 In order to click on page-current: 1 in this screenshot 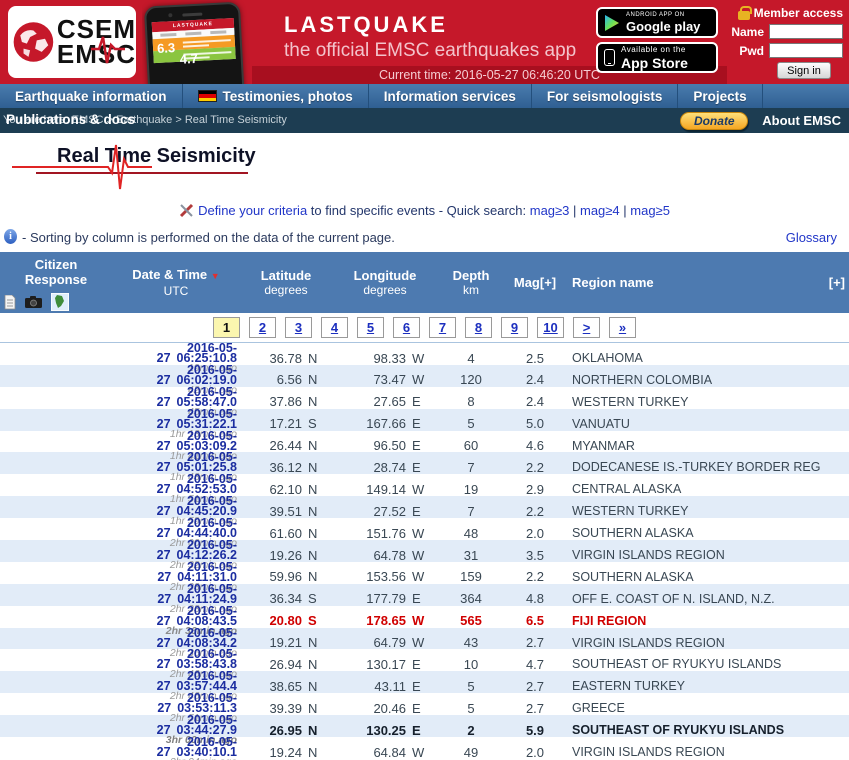, I will do `click(226, 327)`.